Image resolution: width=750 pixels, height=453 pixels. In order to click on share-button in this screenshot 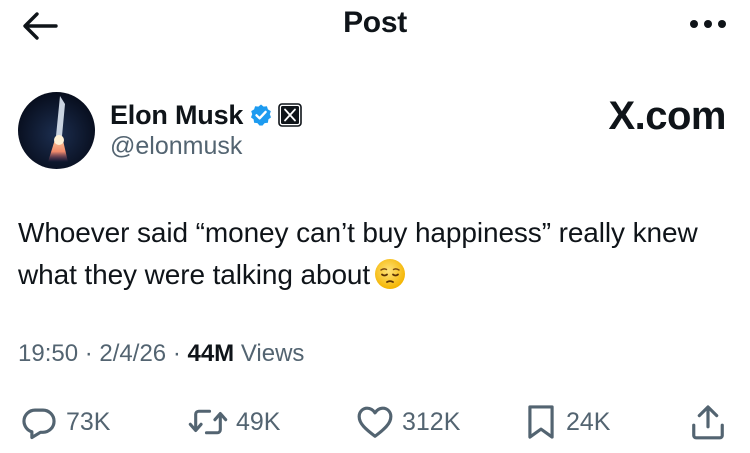, I will do `click(708, 422)`.